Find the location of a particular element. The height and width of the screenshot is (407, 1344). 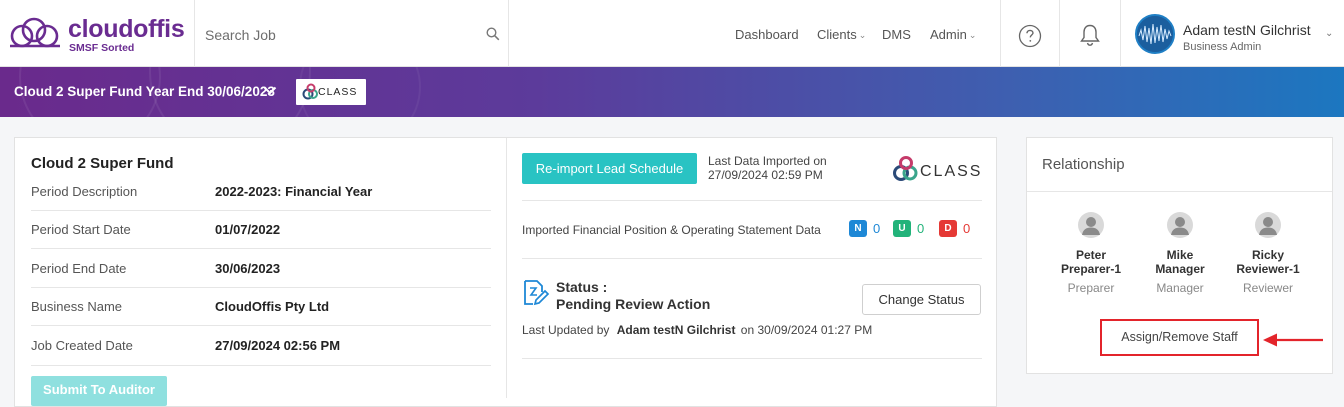

nav-admin: Admin ⌄ is located at coordinates (953, 35).